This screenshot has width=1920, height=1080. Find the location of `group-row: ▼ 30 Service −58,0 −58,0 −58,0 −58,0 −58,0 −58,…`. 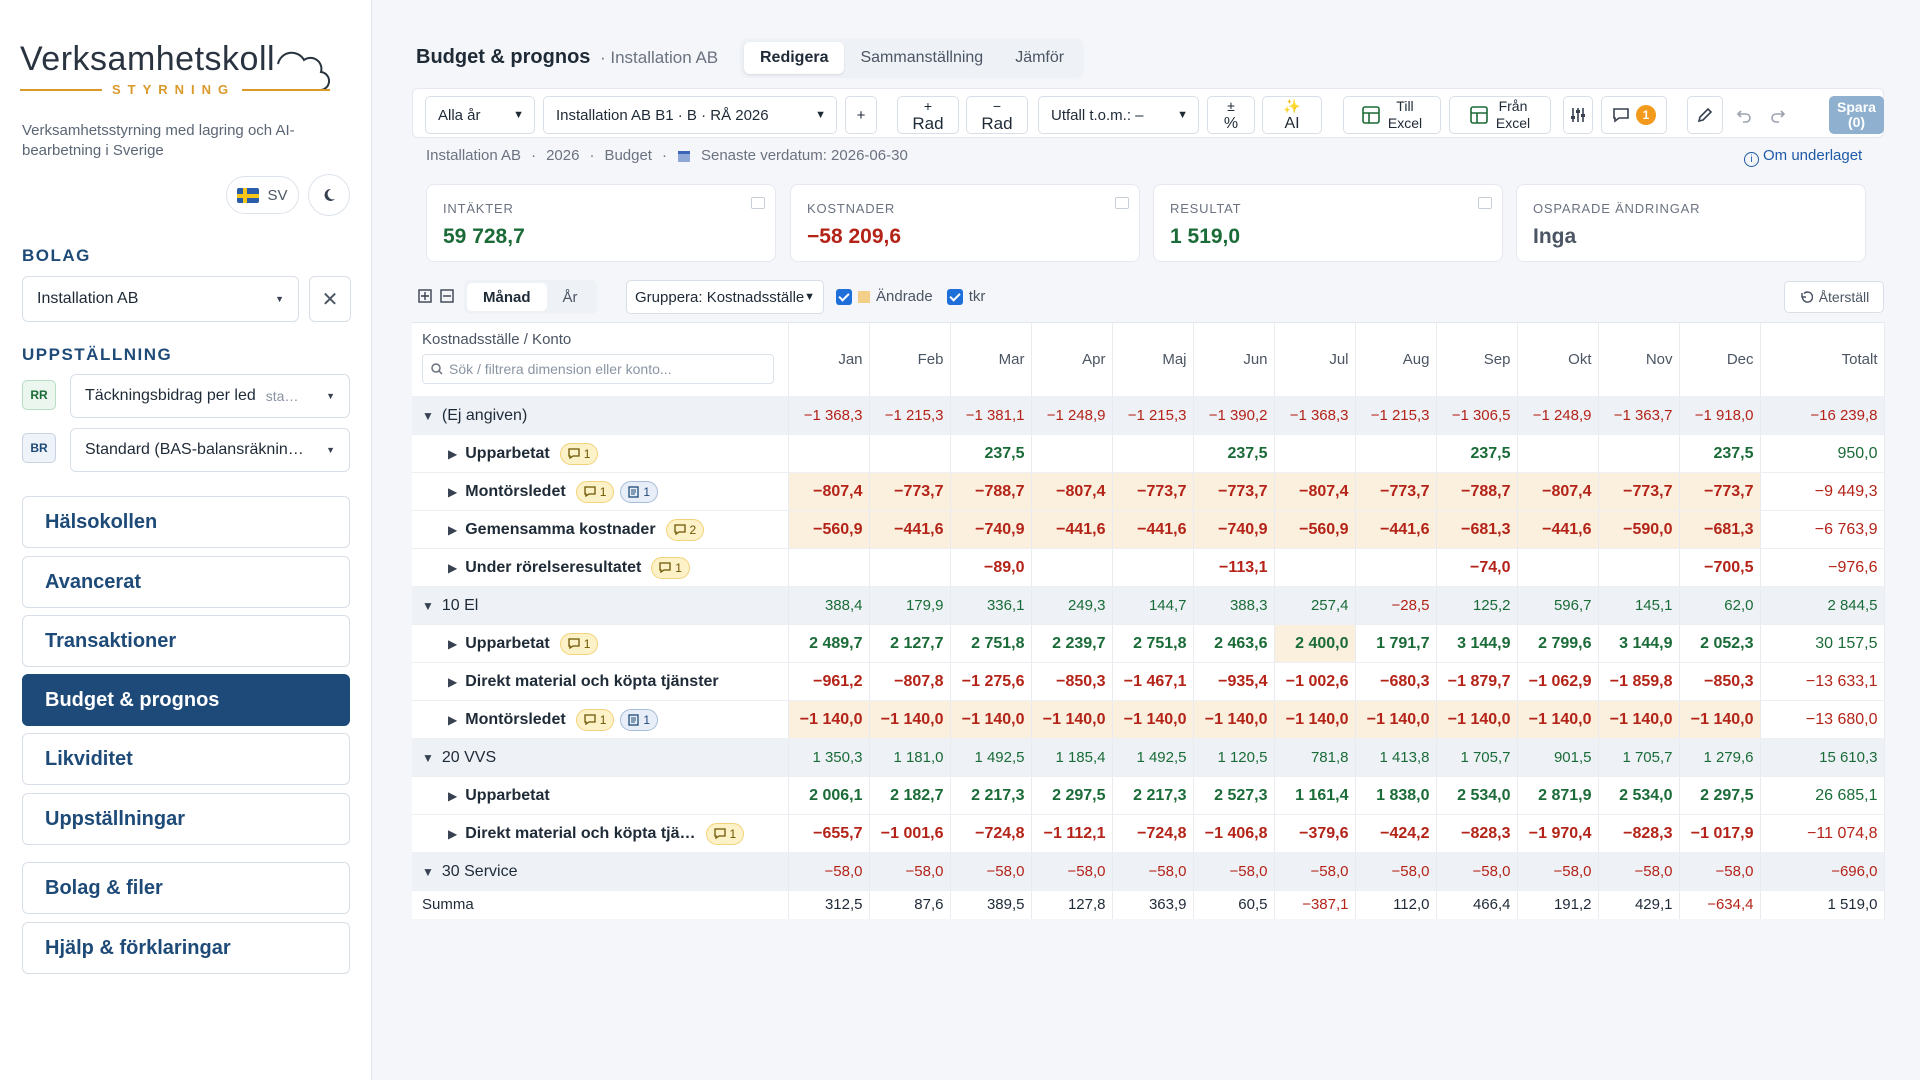

group-row: ▼ 30 Service −58,0 −58,0 −58,0 −58,0 −58,0 −58,… is located at coordinates (1148, 871).